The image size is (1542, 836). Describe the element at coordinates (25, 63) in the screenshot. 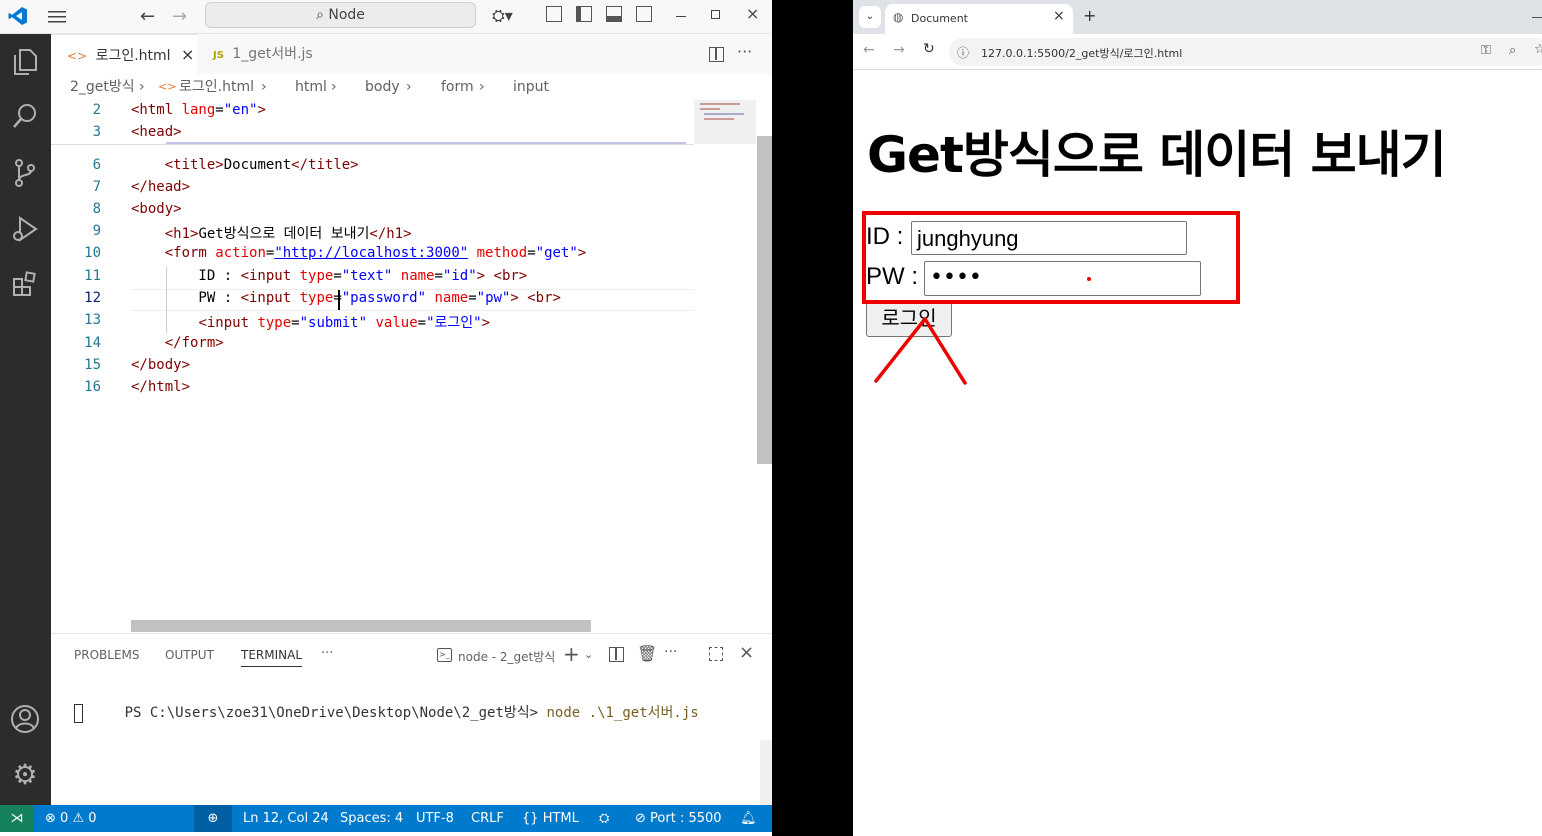

I see `explorer-icon` at that location.